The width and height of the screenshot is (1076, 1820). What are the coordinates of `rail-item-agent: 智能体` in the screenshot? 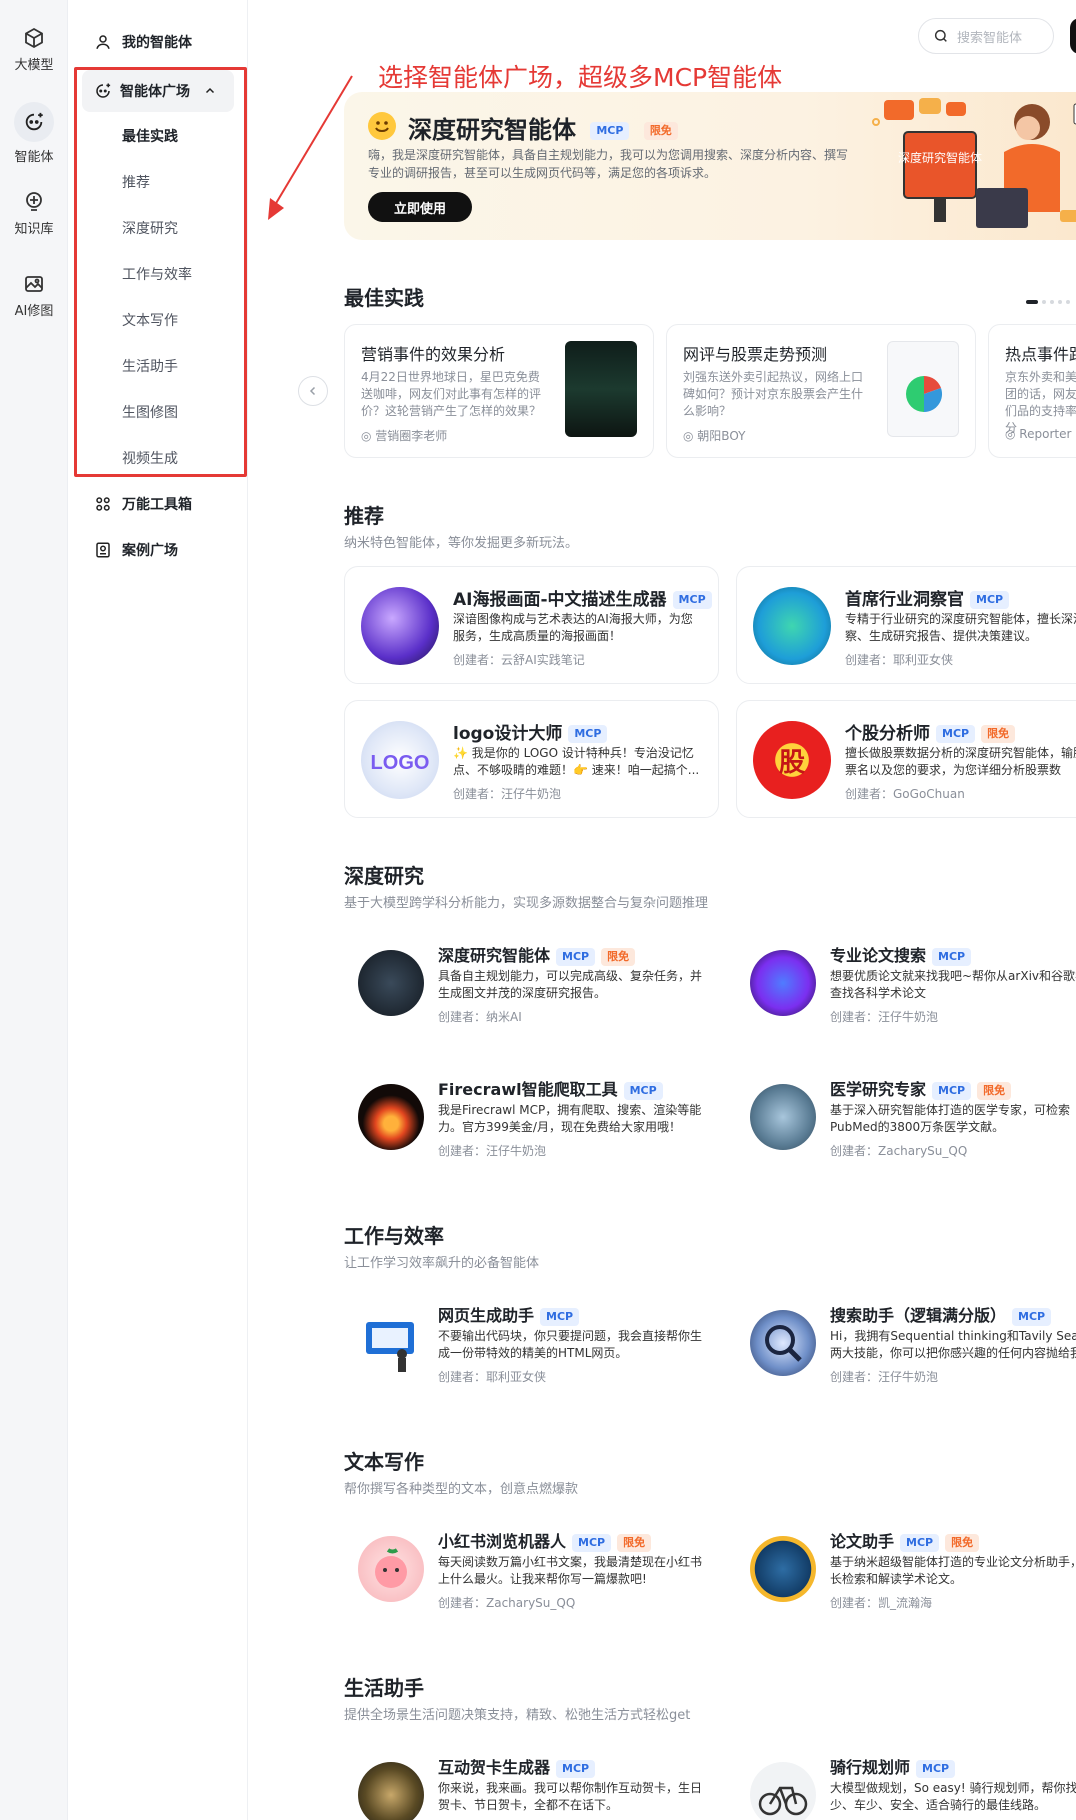 It's located at (34, 133).